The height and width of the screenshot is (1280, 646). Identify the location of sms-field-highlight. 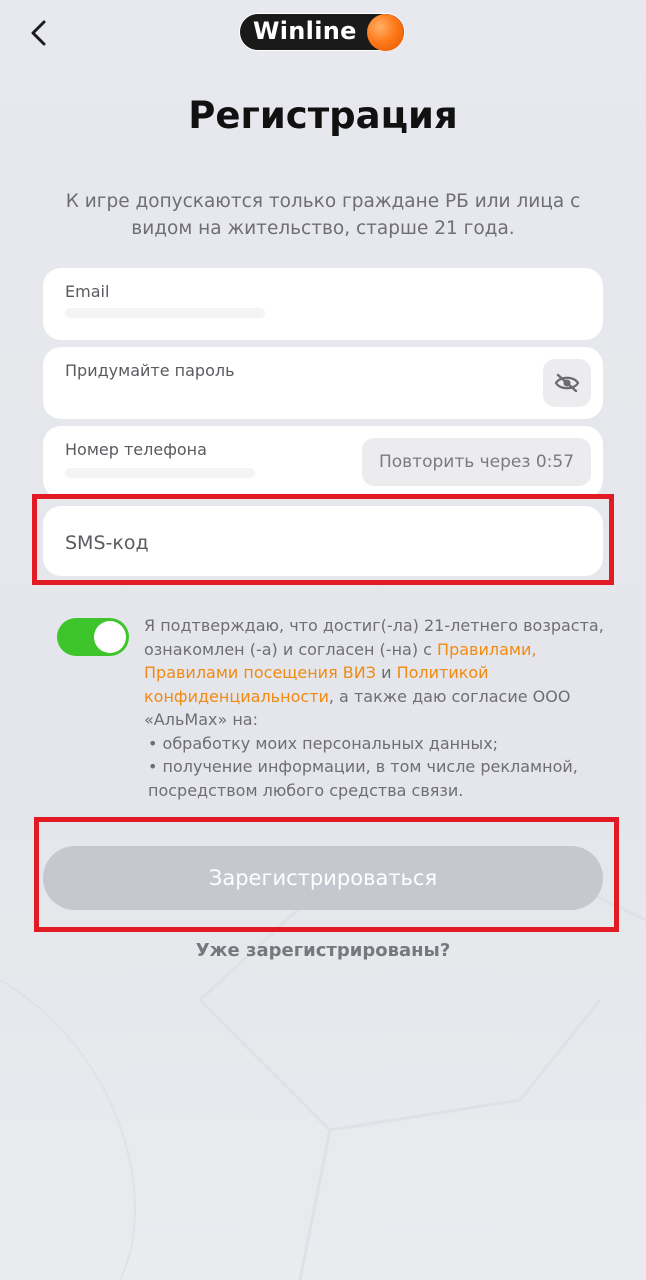
(323, 539).